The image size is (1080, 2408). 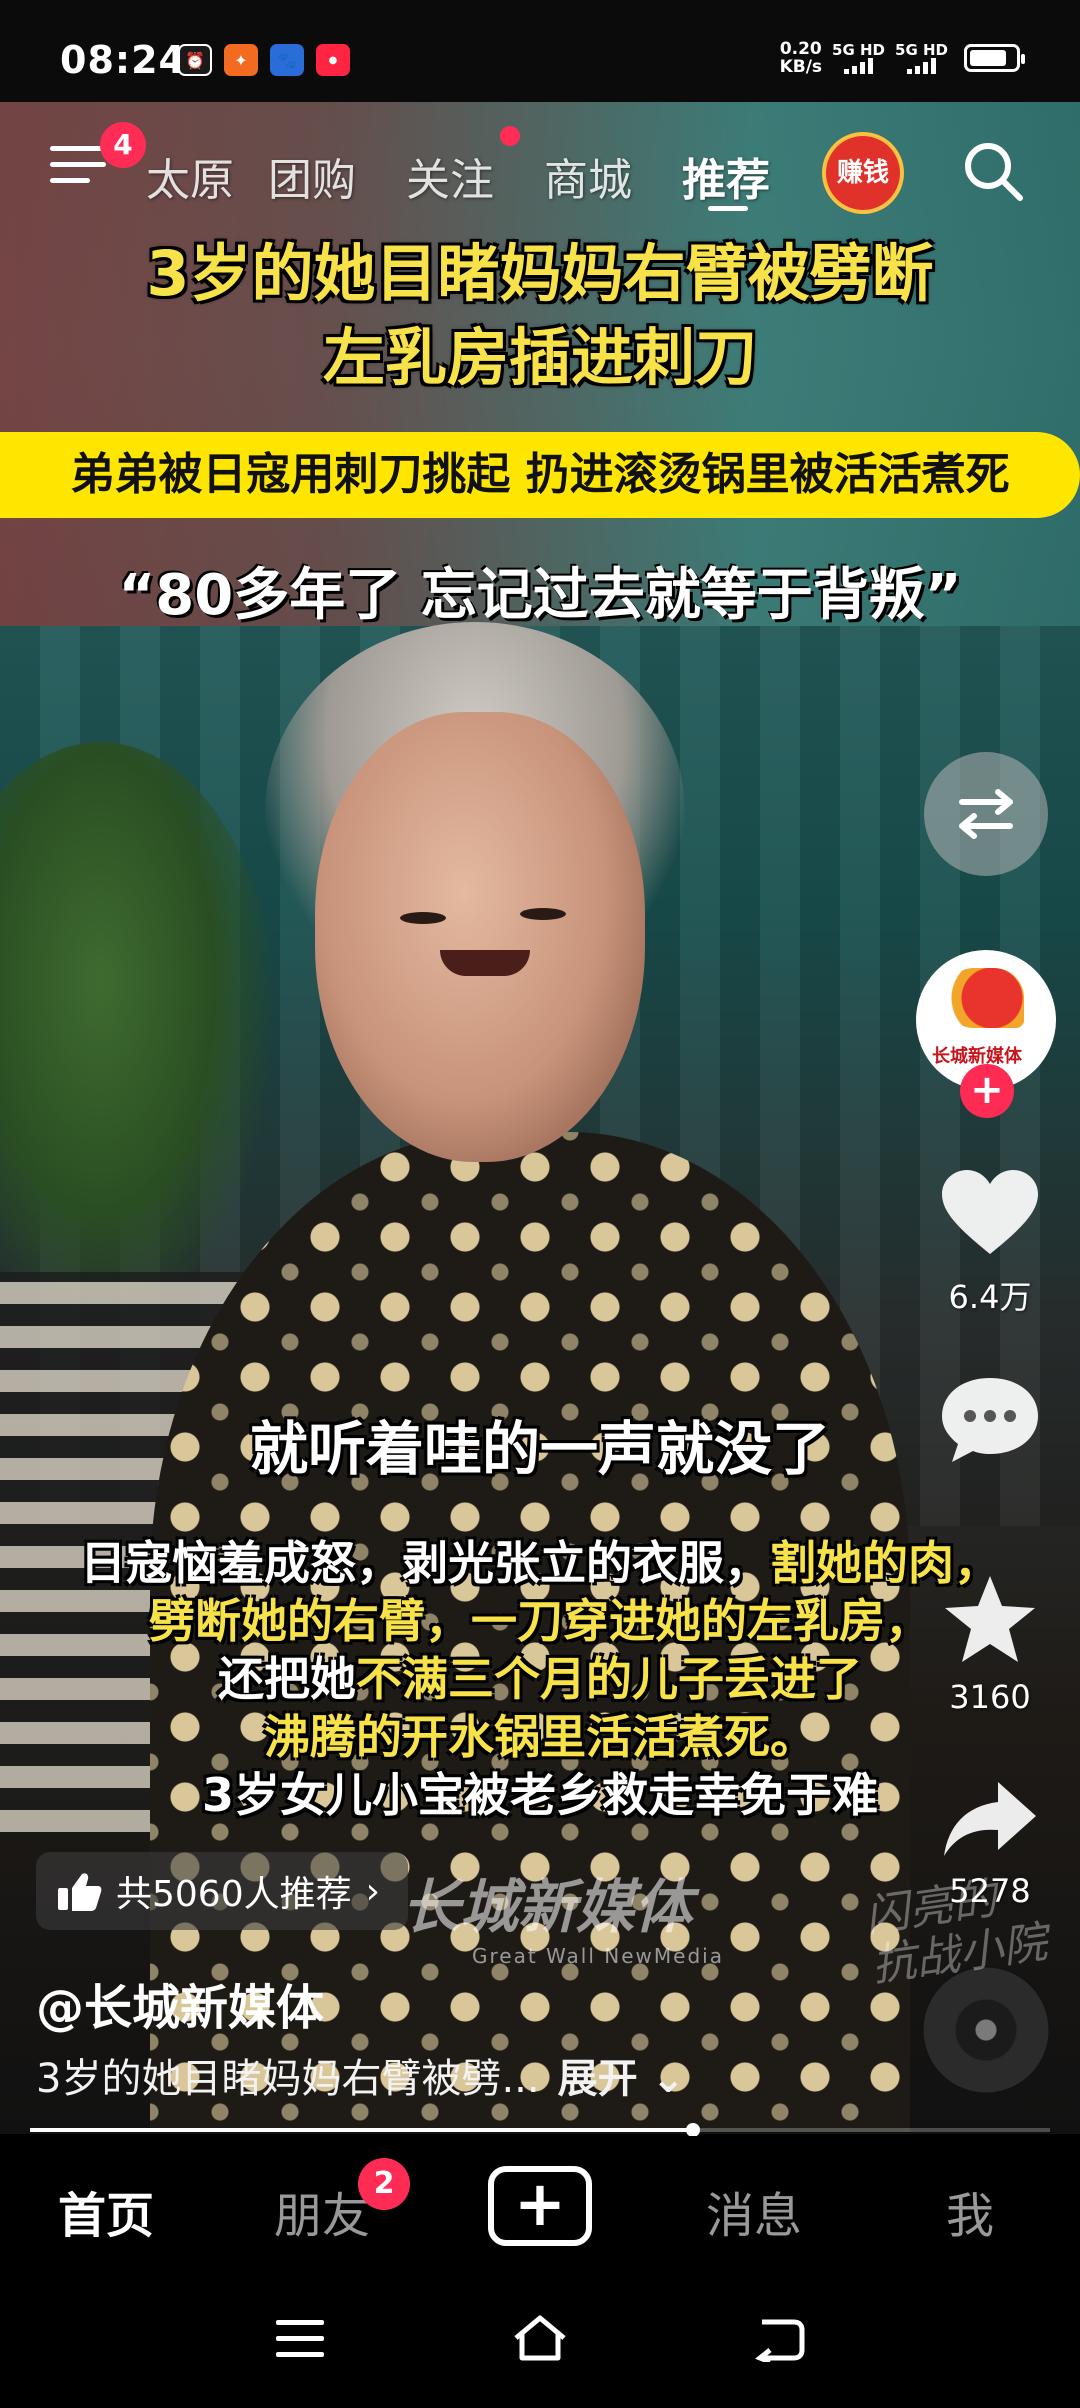 What do you see at coordinates (78, 169) in the screenshot?
I see `menu-icon` at bounding box center [78, 169].